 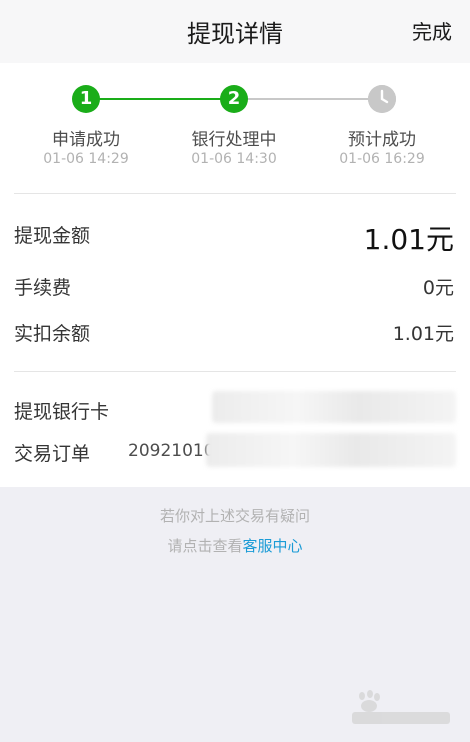 What do you see at coordinates (52, 334) in the screenshot?
I see `deduct-balance-label: 实扣余额` at bounding box center [52, 334].